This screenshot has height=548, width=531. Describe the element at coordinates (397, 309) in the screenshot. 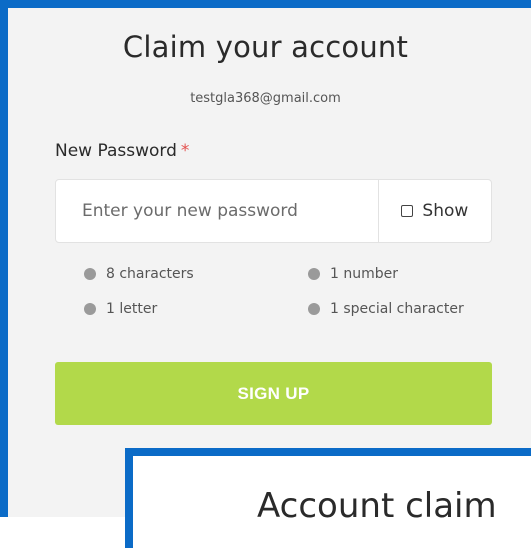

I see `requirement-label: 1 special character` at that location.